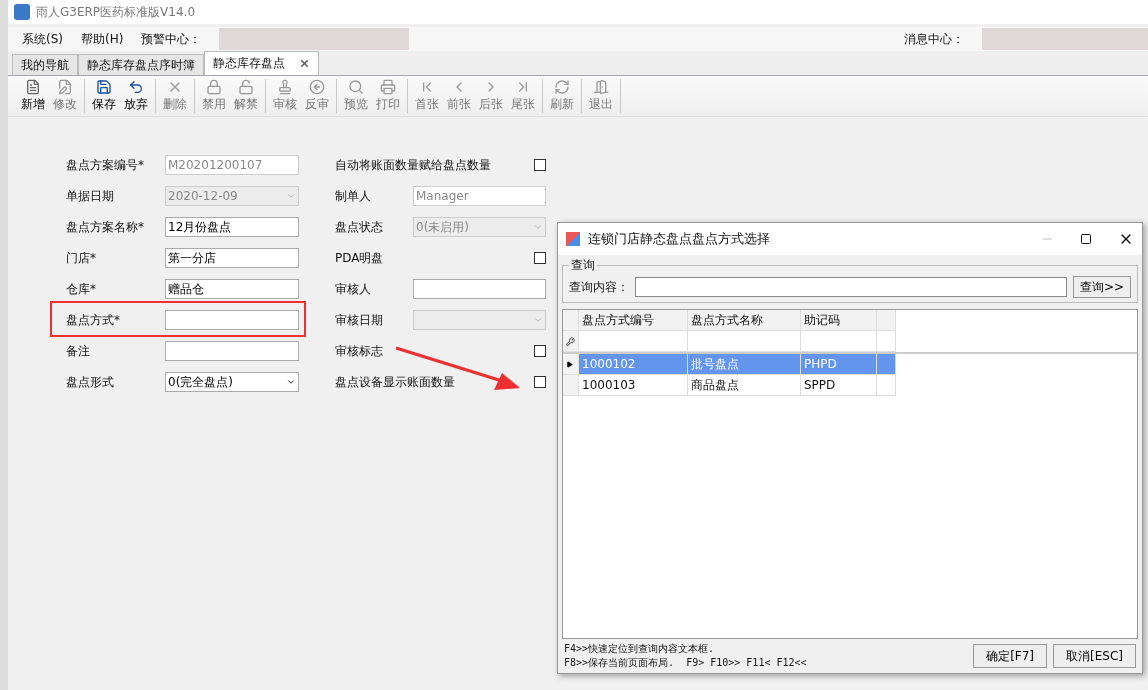 Image resolution: width=1148 pixels, height=690 pixels. I want to click on table-cell: 商品盘点, so click(744, 385).